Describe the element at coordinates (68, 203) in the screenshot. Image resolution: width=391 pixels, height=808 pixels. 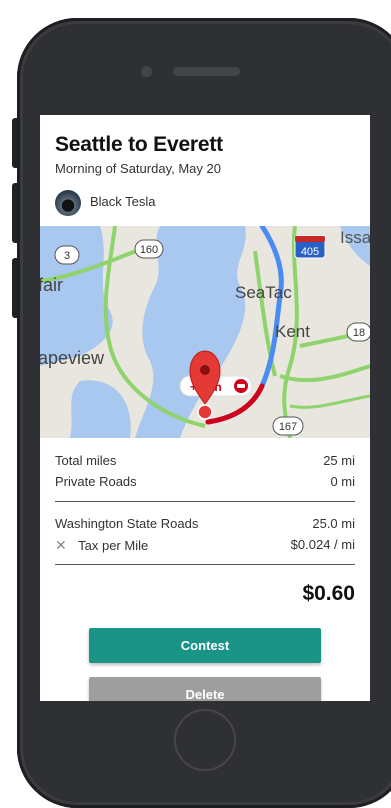
I see `vehicle-avatar` at that location.